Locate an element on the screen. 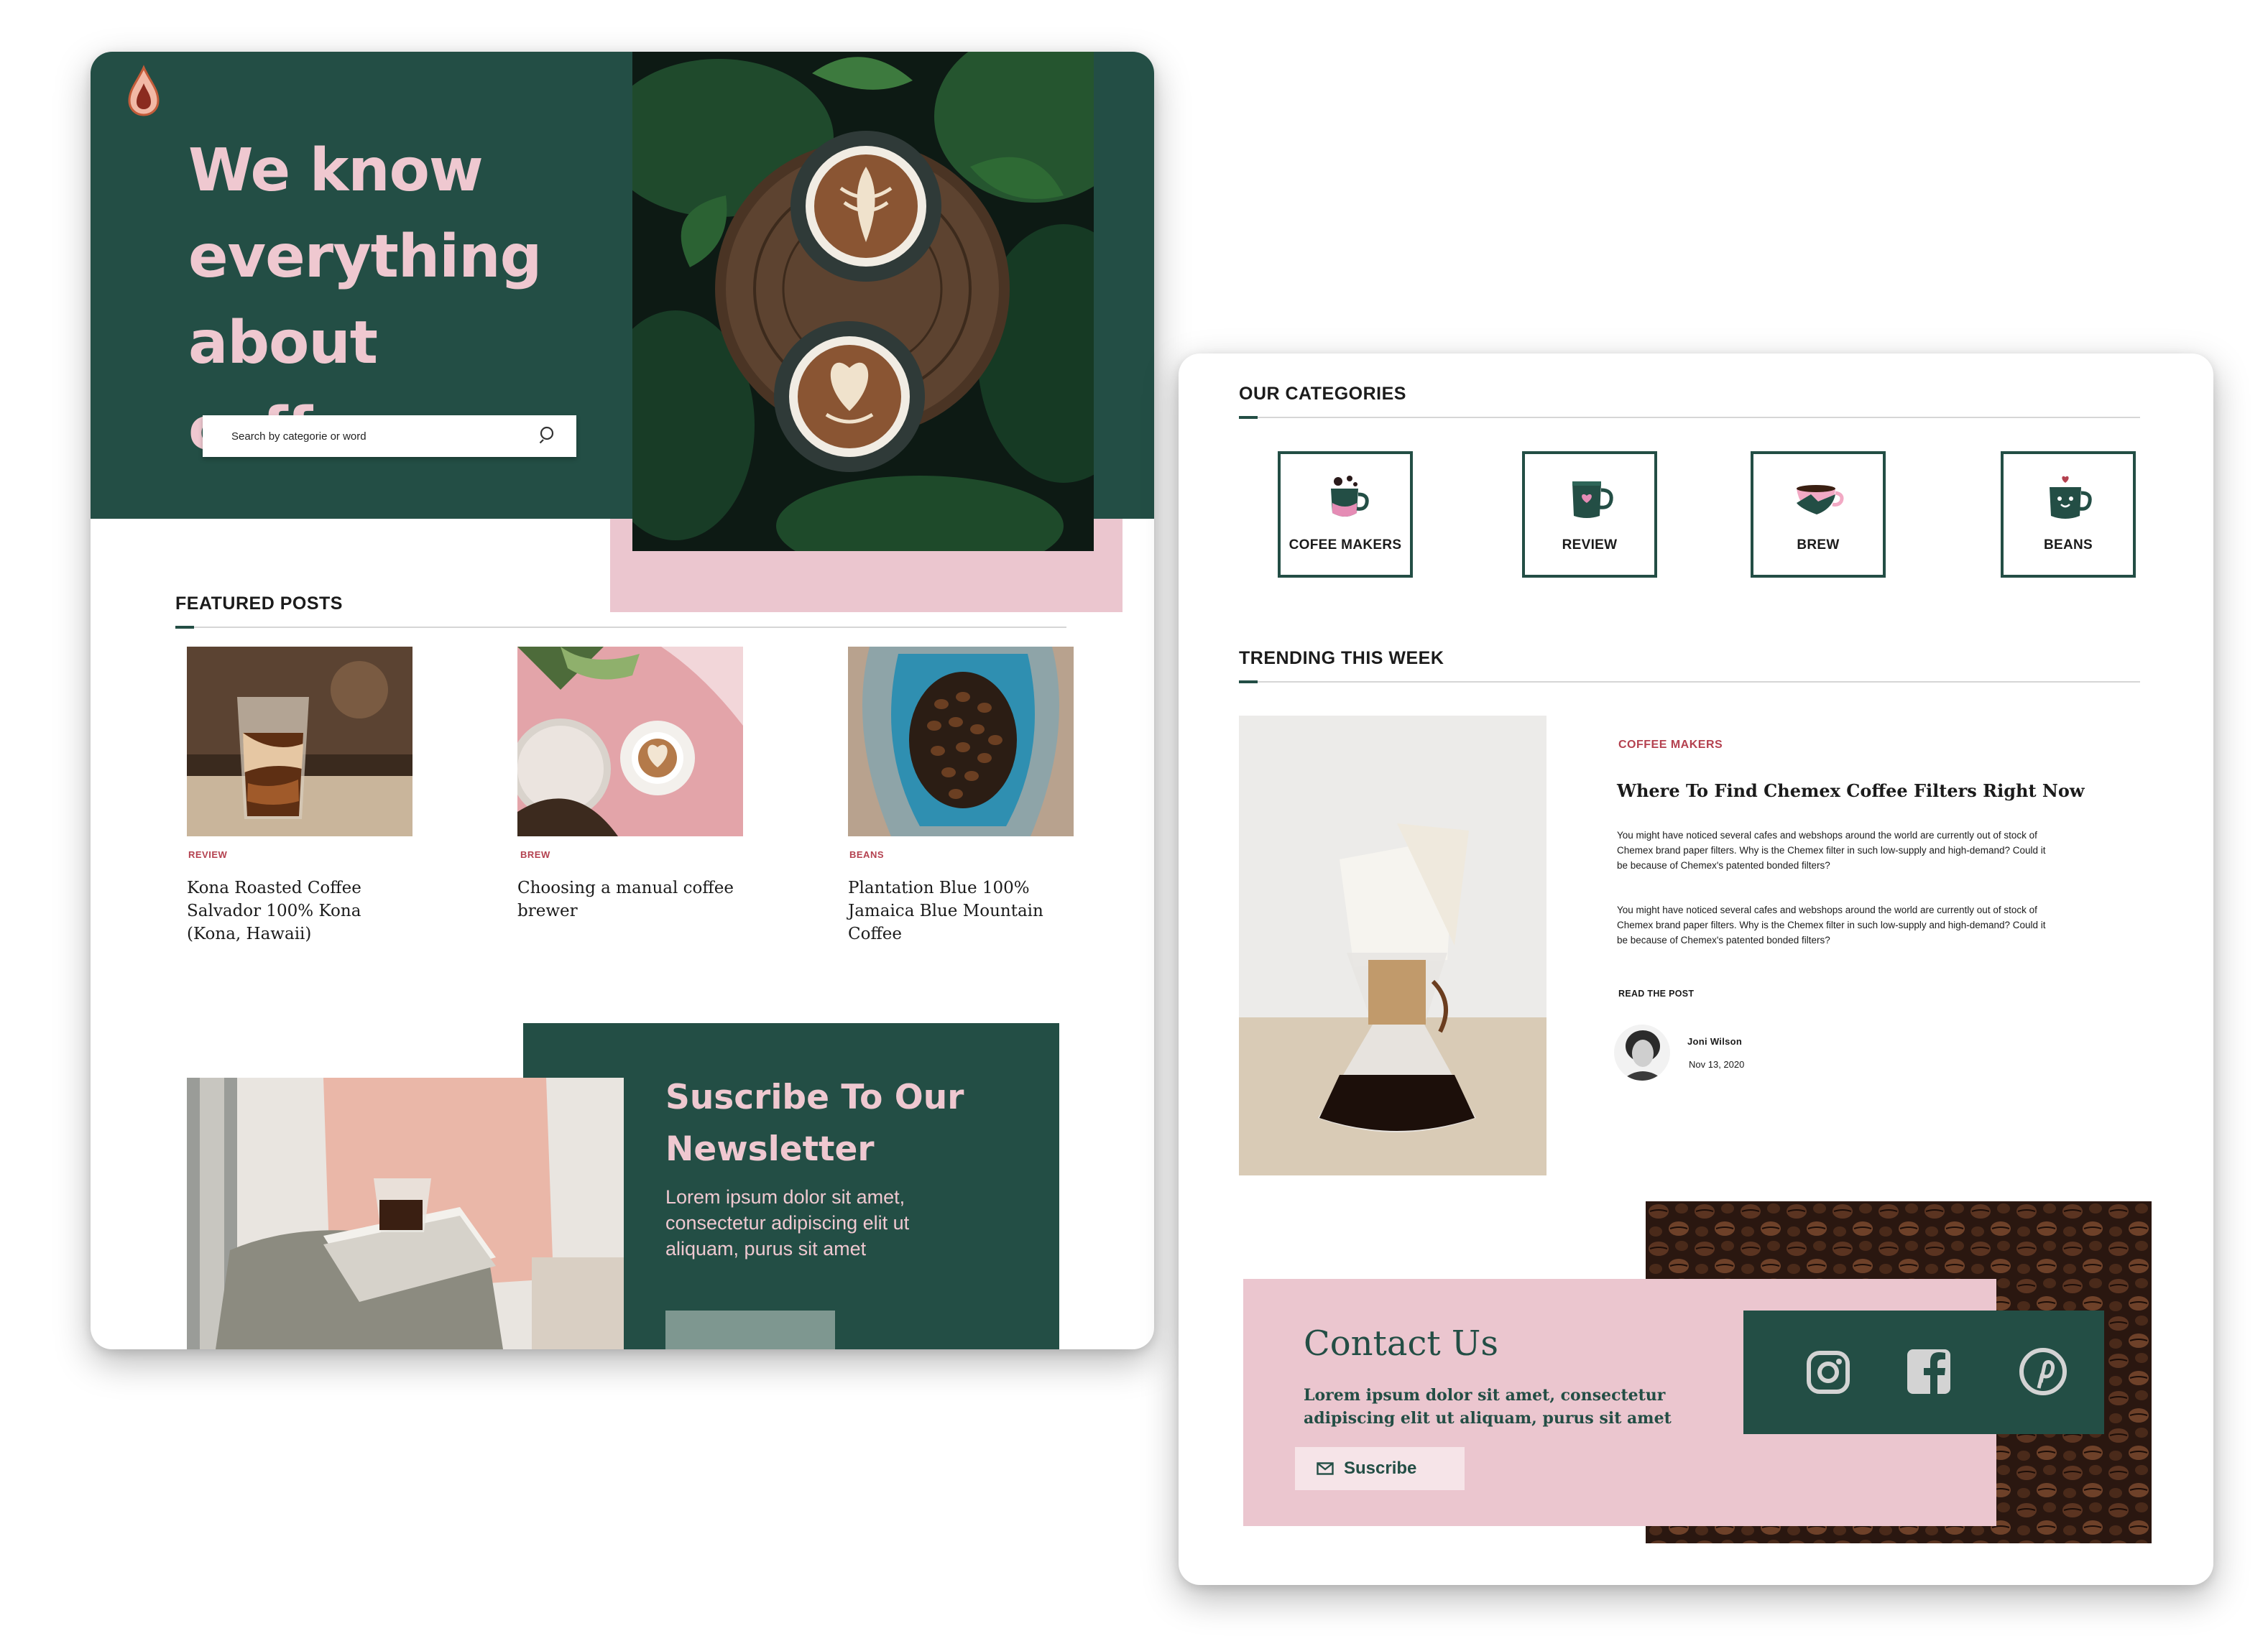 The image size is (2268, 1636). newsletter-subscribe-button is located at coordinates (750, 1330).